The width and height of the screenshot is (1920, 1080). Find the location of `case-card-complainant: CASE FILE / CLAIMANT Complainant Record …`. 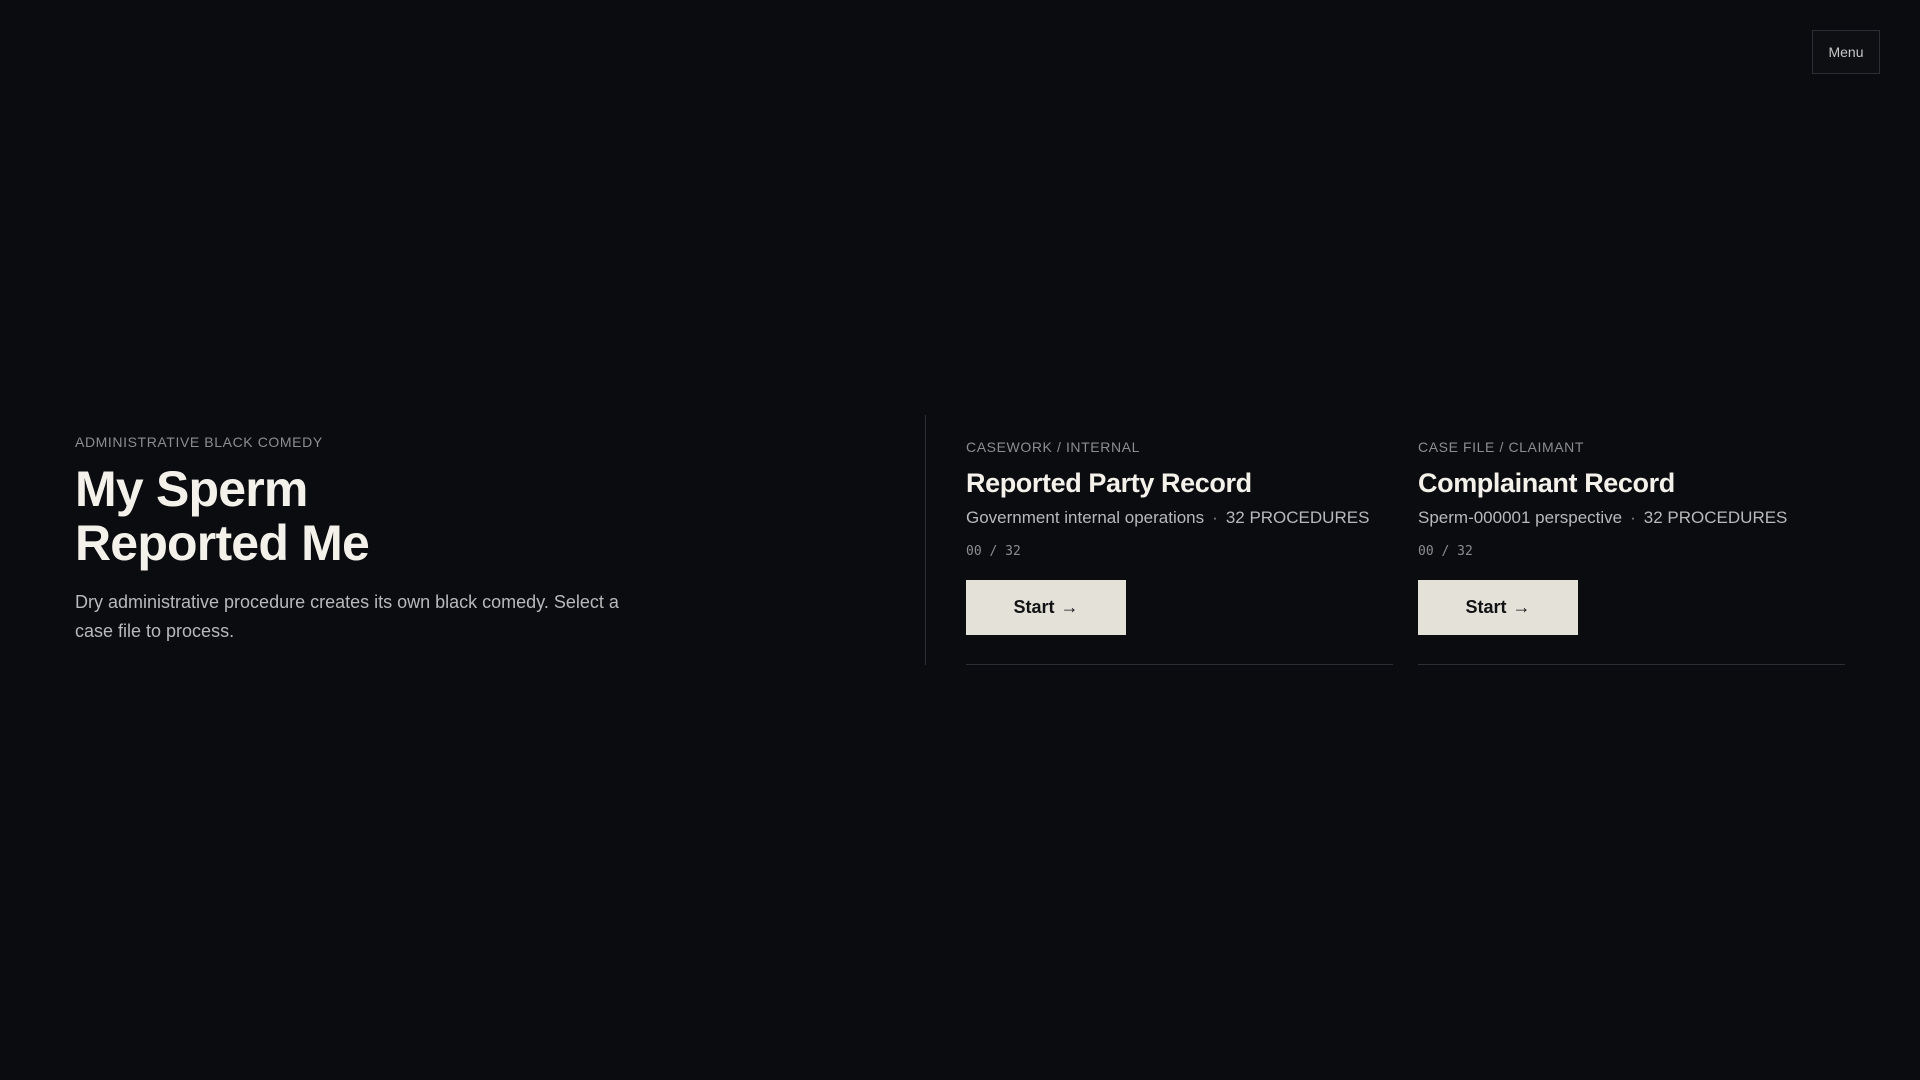

case-card-complainant: CASE FILE / CLAIMANT Complainant Record … is located at coordinates (1631, 540).